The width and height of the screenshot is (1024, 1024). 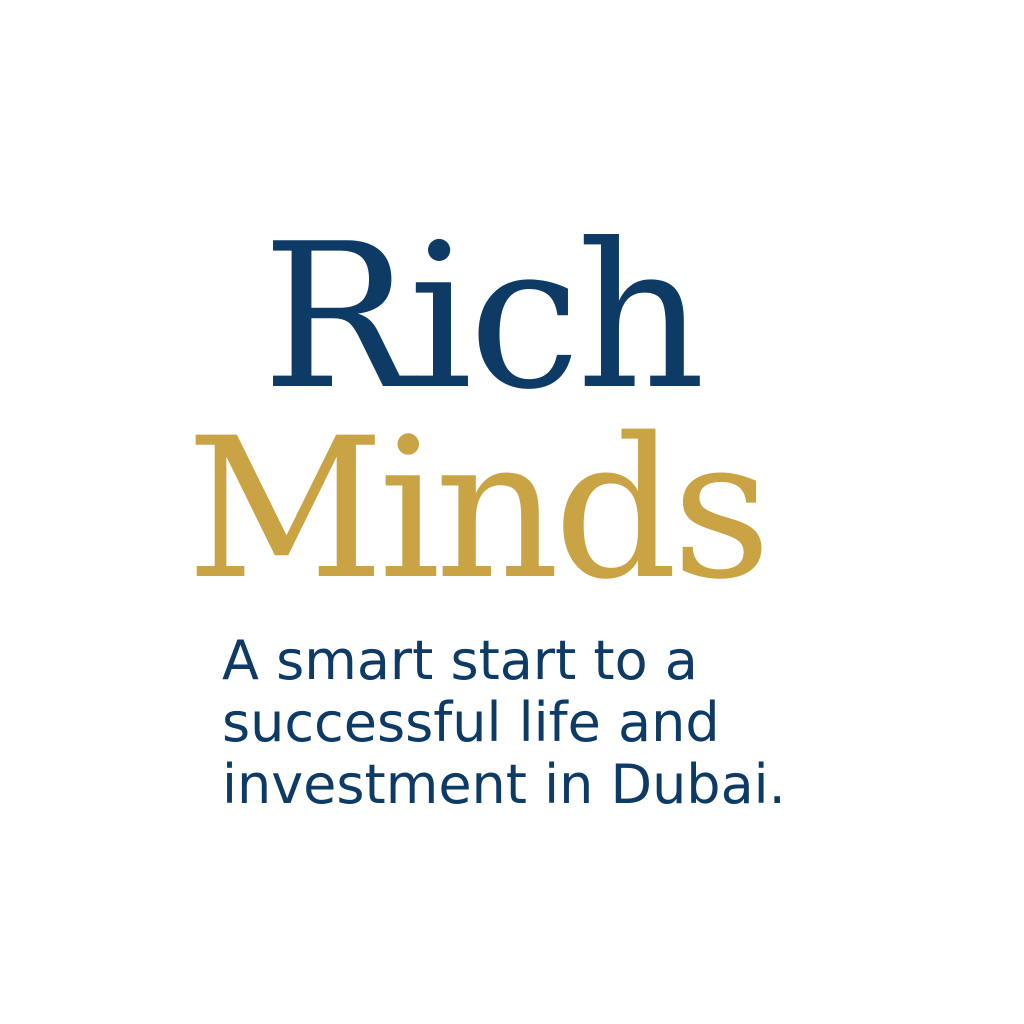 I want to click on tagline-line-2: successful life and, so click(x=471, y=722).